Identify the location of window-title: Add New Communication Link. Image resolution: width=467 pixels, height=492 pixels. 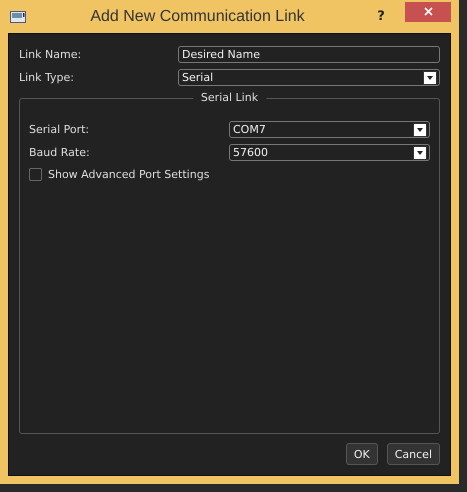
(197, 17).